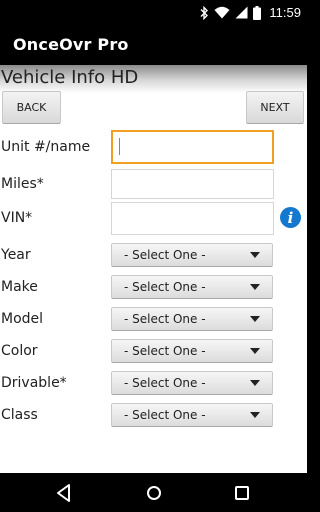 This screenshot has height=512, width=320. I want to click on color-select: - Select One -, so click(192, 351).